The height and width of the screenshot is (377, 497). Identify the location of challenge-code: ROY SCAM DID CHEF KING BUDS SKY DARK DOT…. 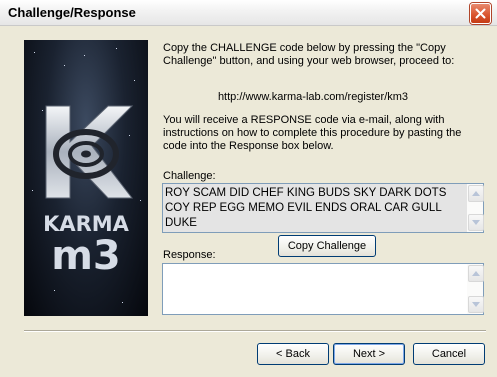
(306, 208).